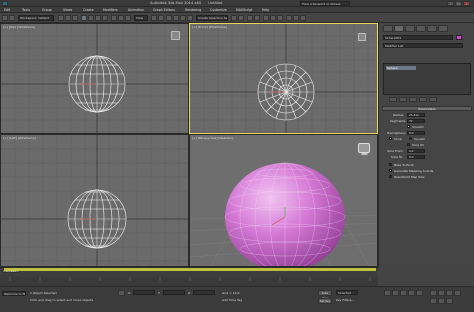 This screenshot has height=312, width=474. I want to click on zoom-all-icon, so click(441, 293).